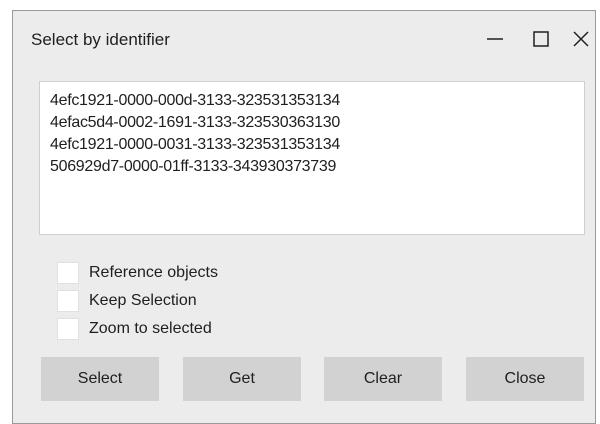  I want to click on identifier-line: 4efc1921-0000-000d-3133-323531353134, so click(195, 100).